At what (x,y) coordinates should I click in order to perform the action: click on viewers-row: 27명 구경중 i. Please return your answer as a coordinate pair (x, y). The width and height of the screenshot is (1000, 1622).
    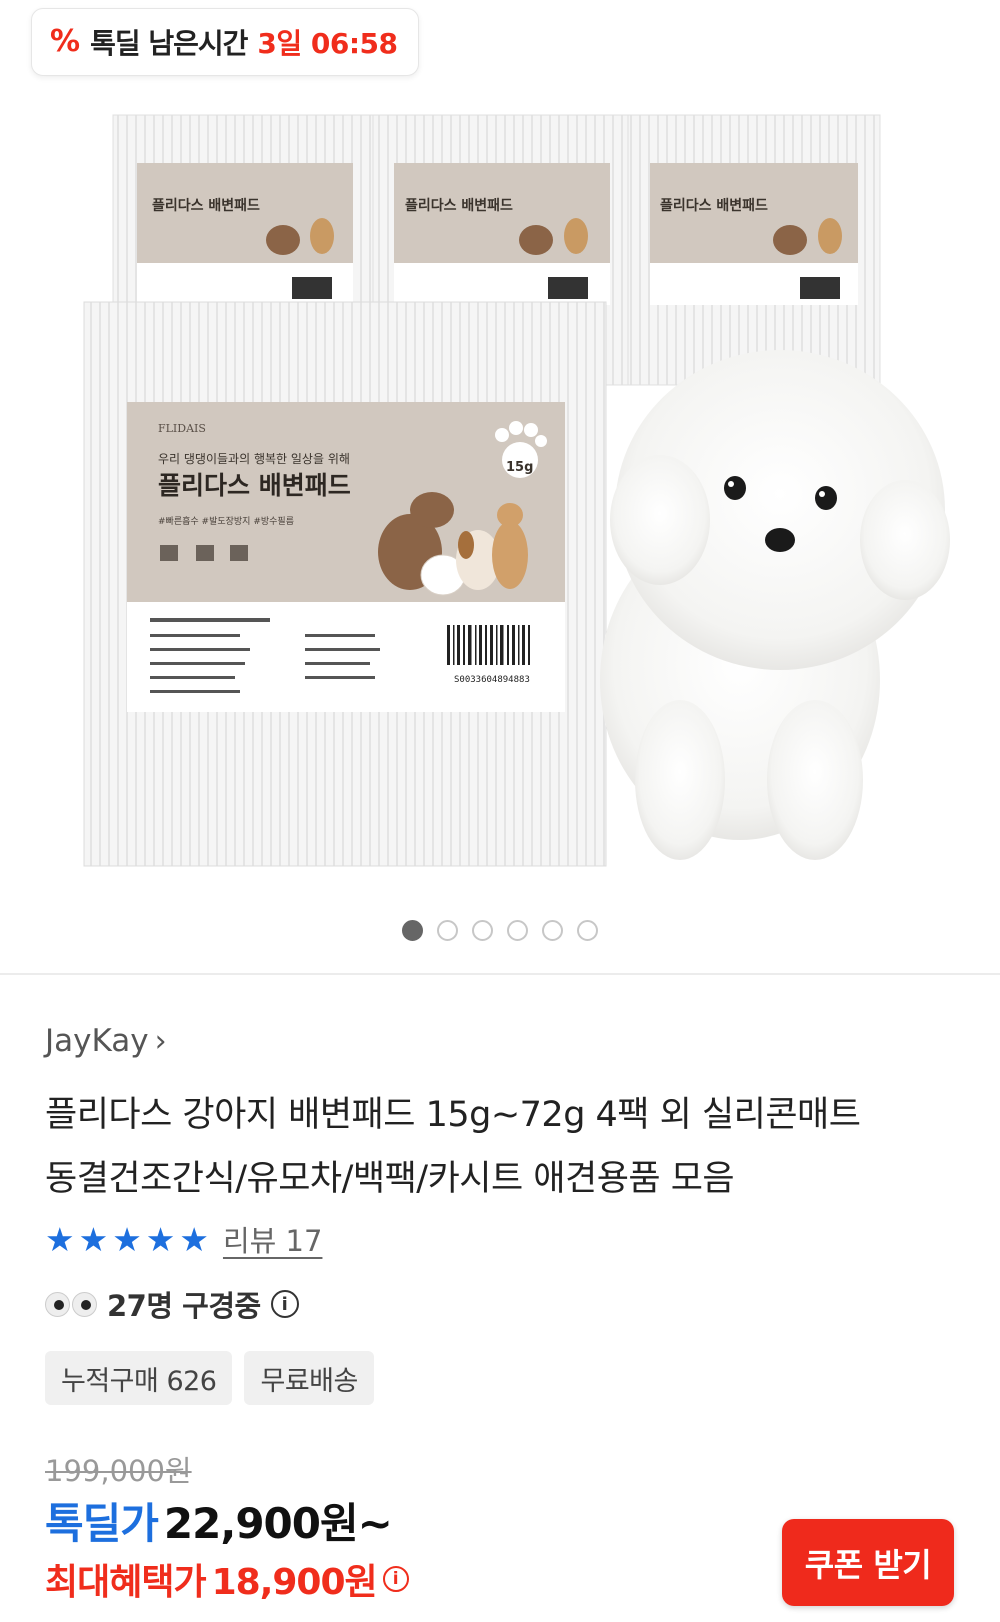
    Looking at the image, I should click on (172, 1304).